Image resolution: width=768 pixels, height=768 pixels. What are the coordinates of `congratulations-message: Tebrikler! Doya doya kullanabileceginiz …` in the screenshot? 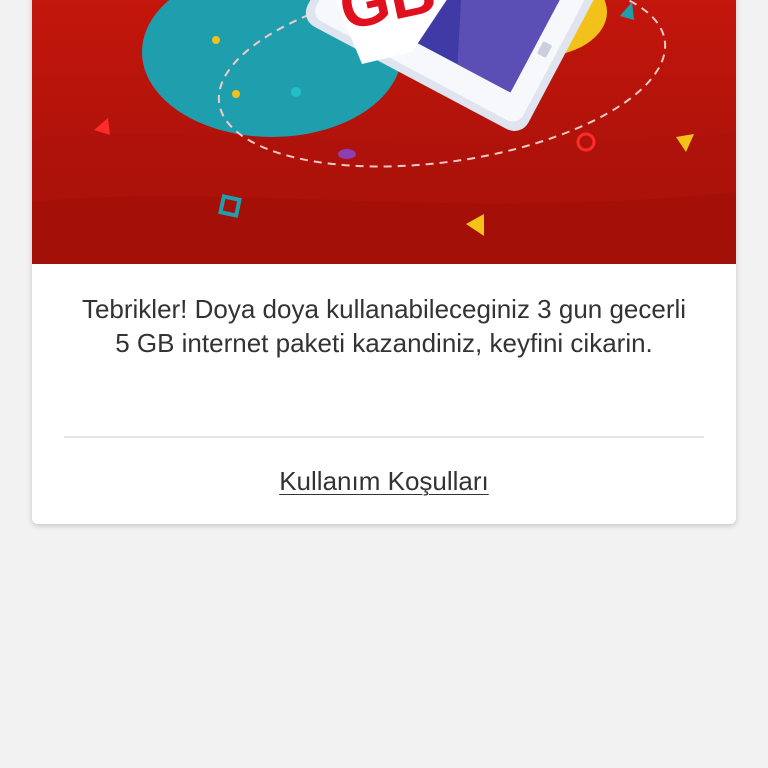 It's located at (384, 326).